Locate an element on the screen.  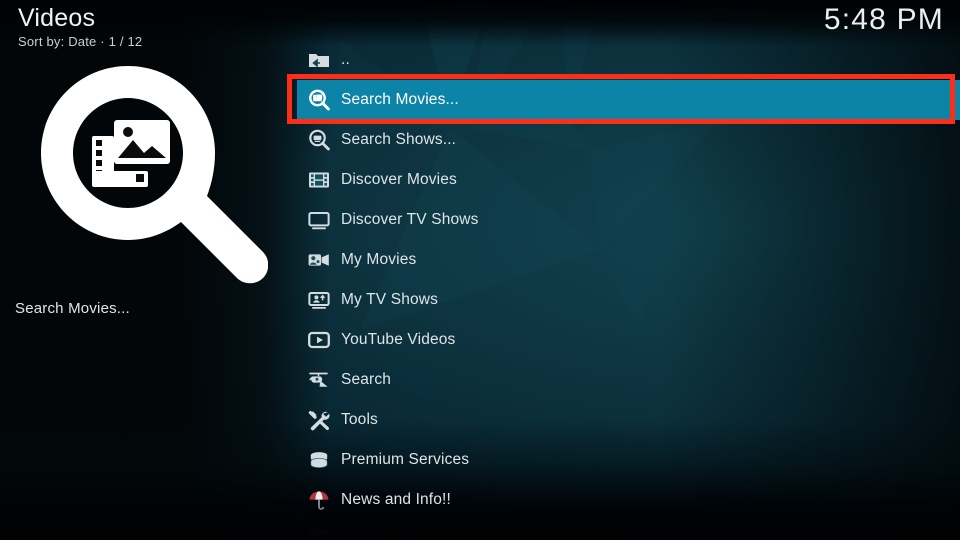
highlight-box is located at coordinates (621, 99).